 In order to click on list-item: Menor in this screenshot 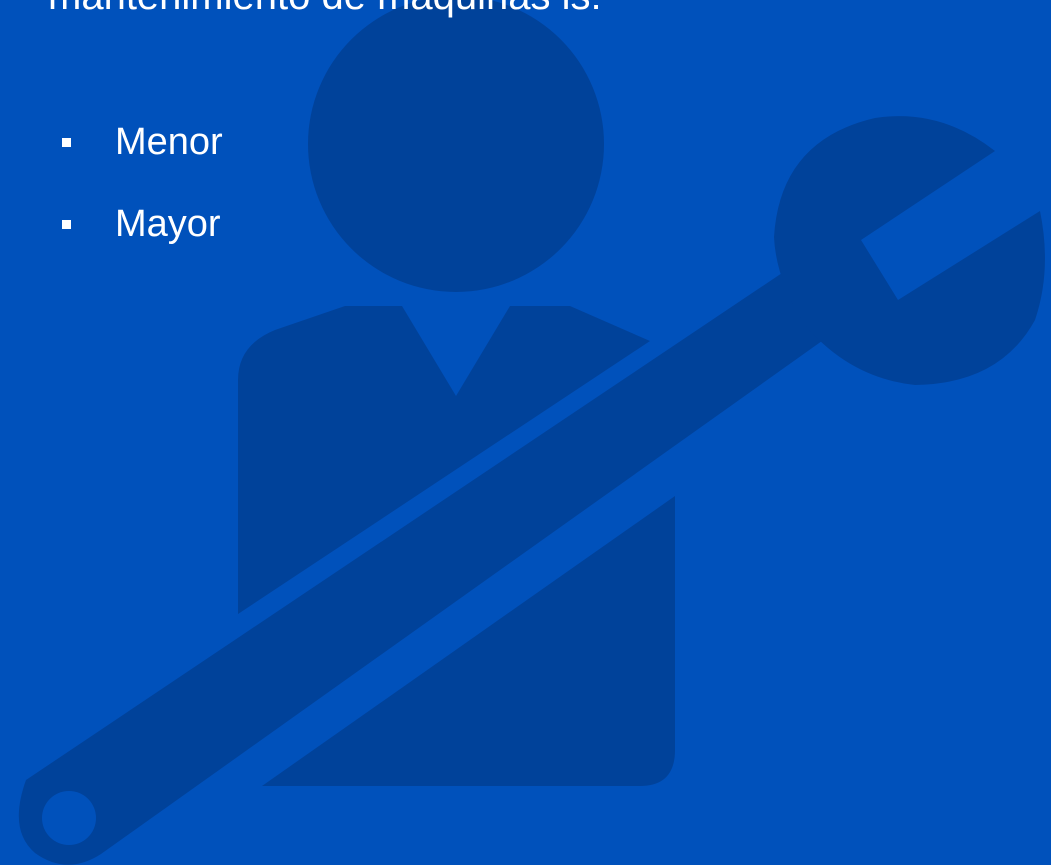, I will do `click(142, 142)`.